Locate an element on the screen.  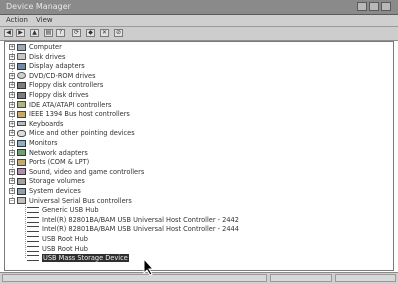
forward-button: ▶ is located at coordinates (20, 33).